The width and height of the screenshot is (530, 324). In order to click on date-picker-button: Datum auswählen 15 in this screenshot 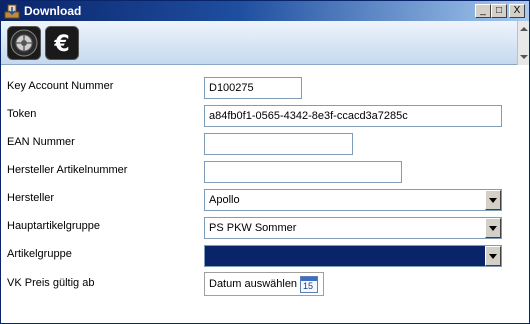, I will do `click(264, 284)`.